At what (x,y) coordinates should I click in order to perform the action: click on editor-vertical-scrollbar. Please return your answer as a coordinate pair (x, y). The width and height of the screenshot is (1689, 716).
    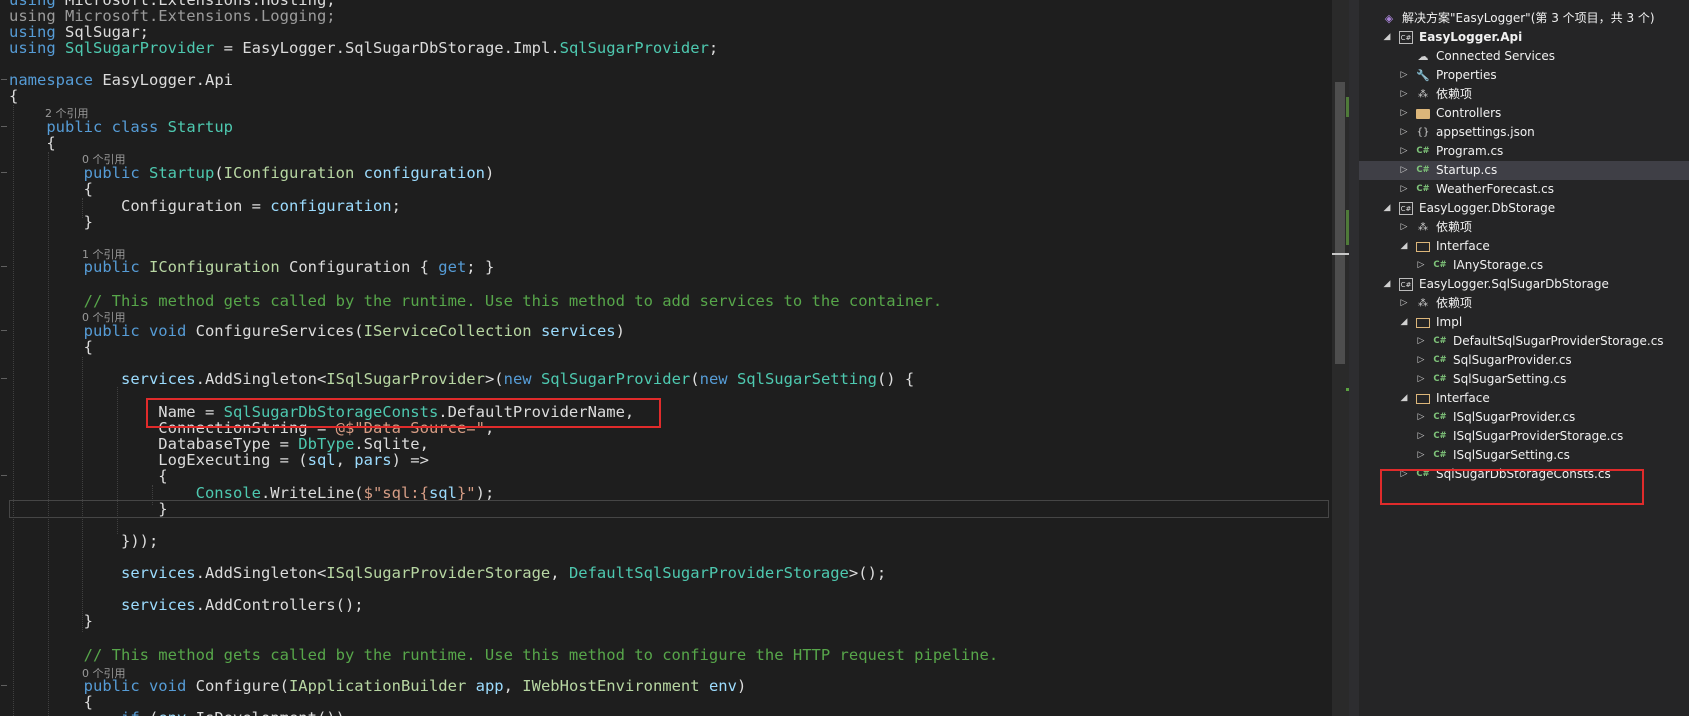
    Looking at the image, I should click on (1340, 358).